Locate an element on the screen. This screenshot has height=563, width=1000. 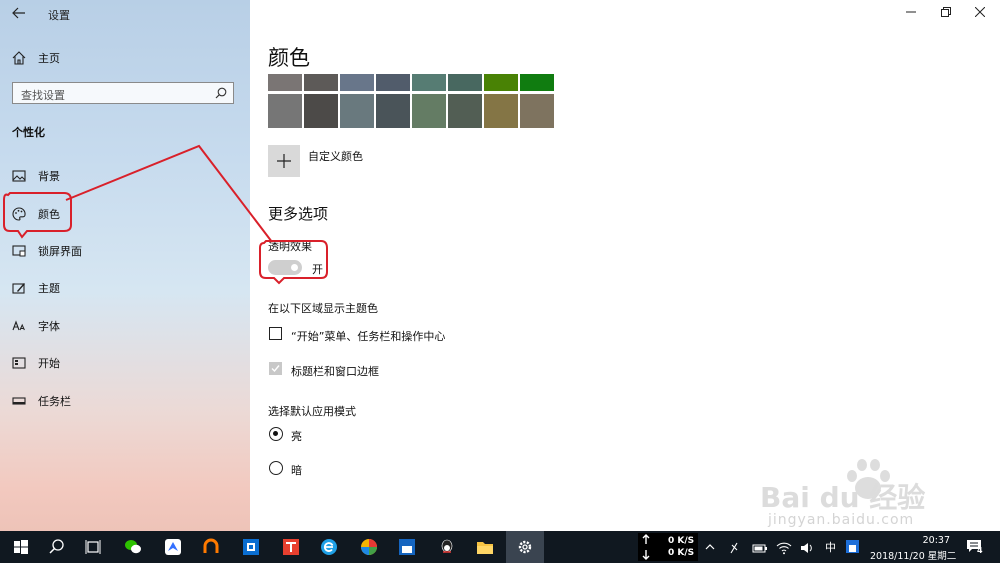
network-speed-widget: 0 K/S 0 K/S is located at coordinates (668, 547).